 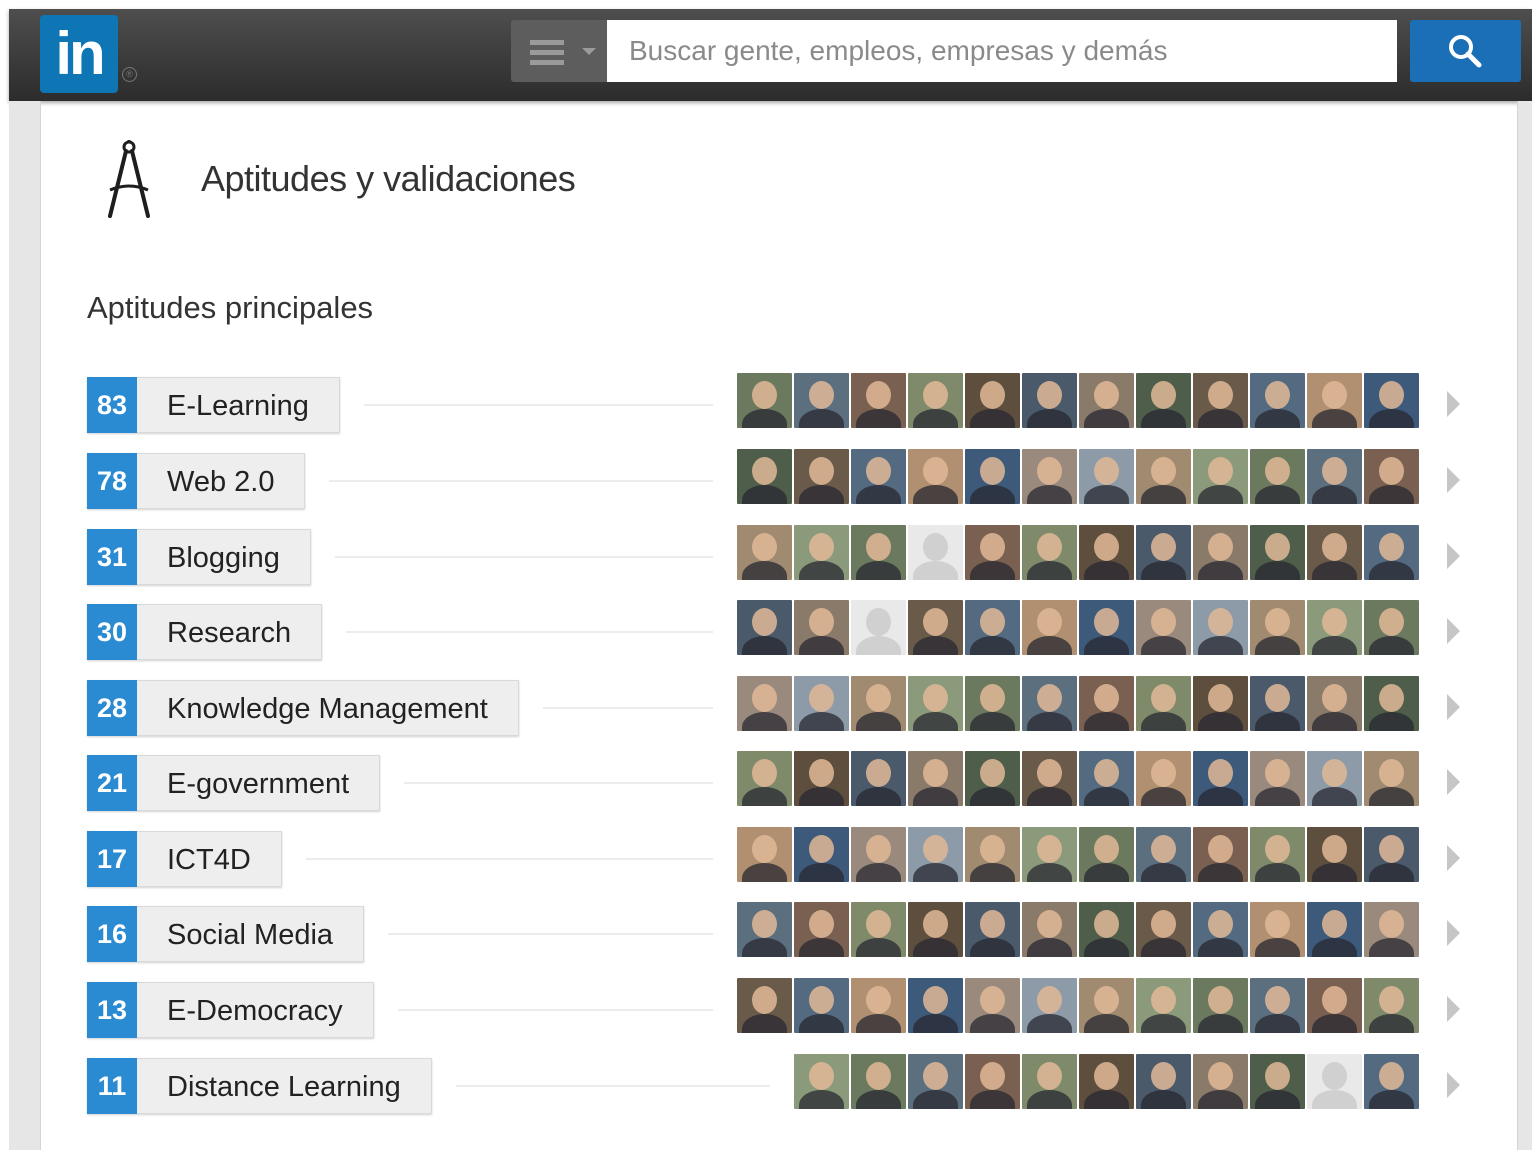 I want to click on endorsement-count: 28, so click(x=112, y=708).